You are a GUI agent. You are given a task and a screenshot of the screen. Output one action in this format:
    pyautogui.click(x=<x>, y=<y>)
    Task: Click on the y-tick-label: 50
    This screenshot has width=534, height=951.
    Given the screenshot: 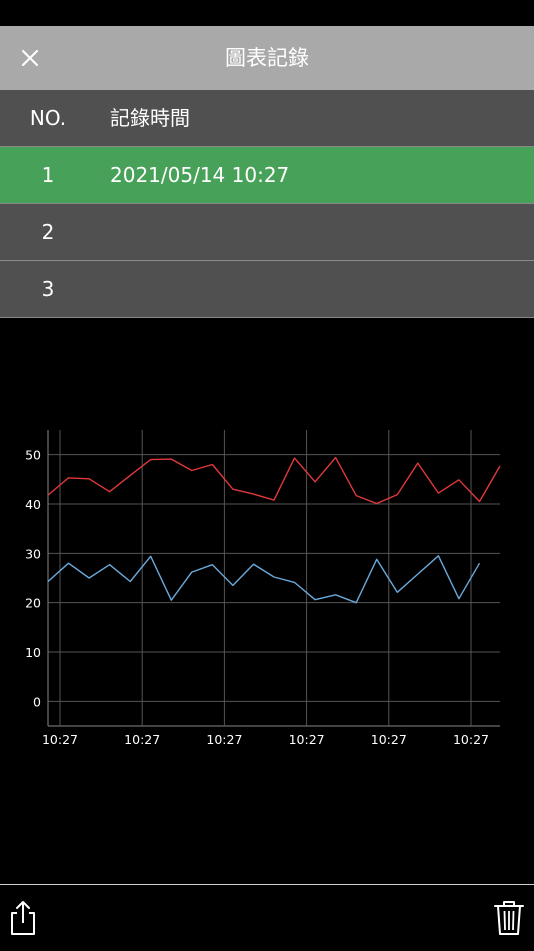 What is the action you would take?
    pyautogui.click(x=33, y=455)
    